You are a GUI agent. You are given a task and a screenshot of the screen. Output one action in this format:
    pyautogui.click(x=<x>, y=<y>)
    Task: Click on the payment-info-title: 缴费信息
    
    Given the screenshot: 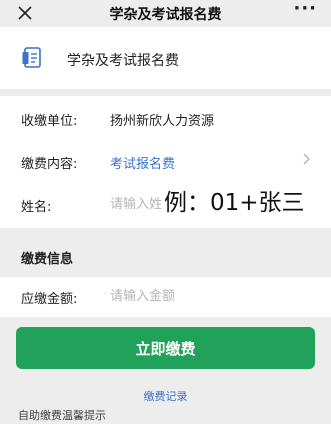 What is the action you would take?
    pyautogui.click(x=47, y=259)
    